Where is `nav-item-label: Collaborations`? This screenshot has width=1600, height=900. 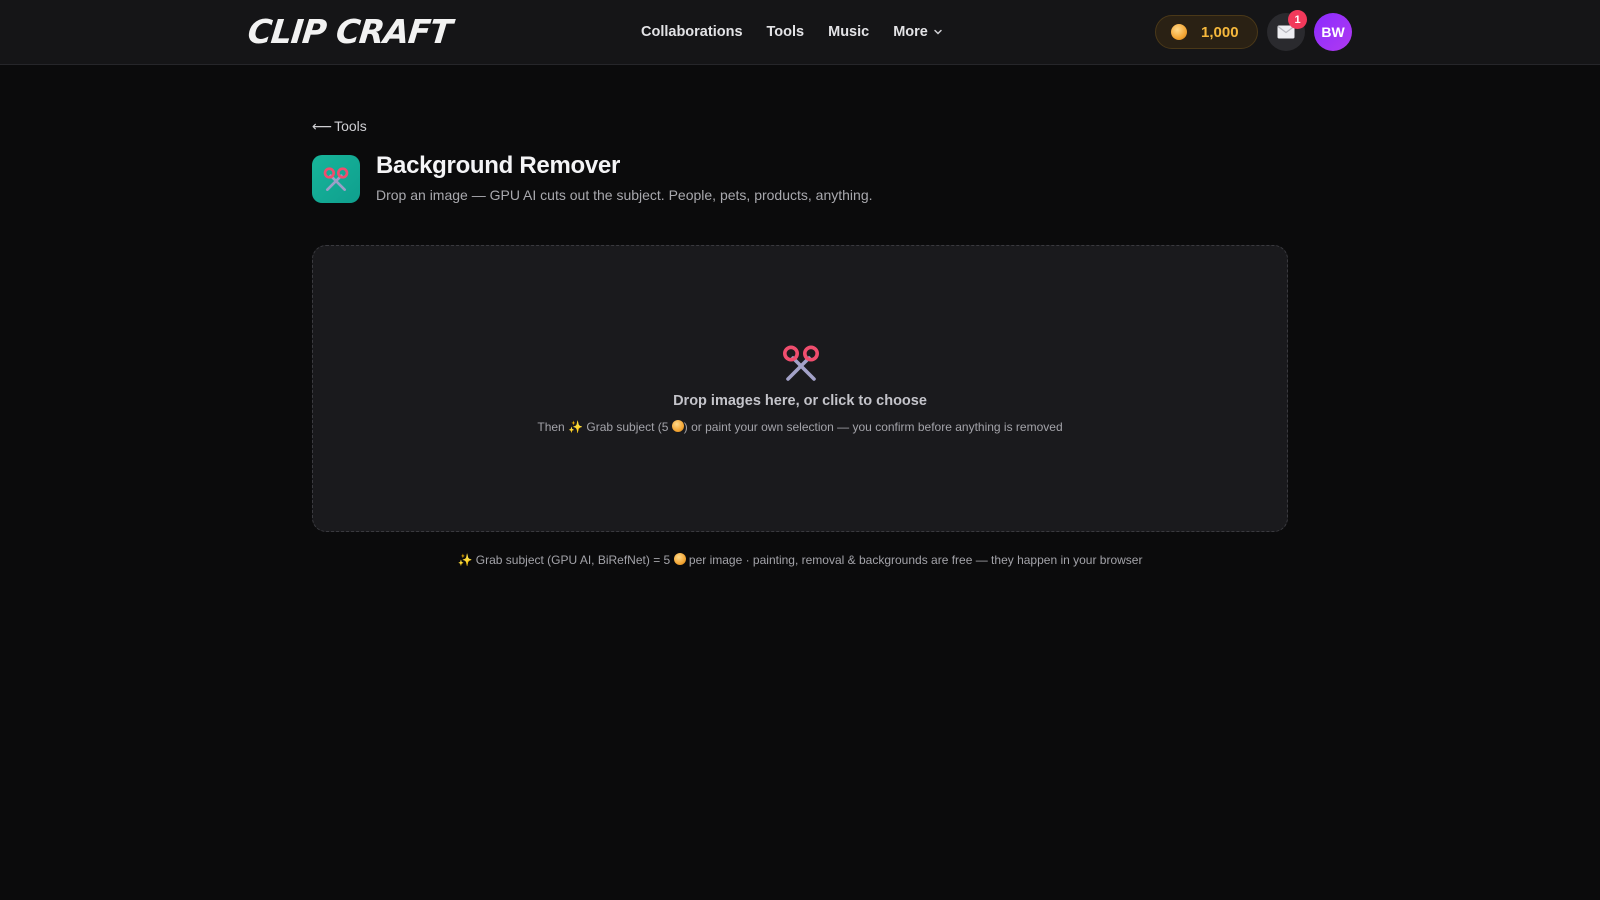
nav-item-label: Collaborations is located at coordinates (692, 32).